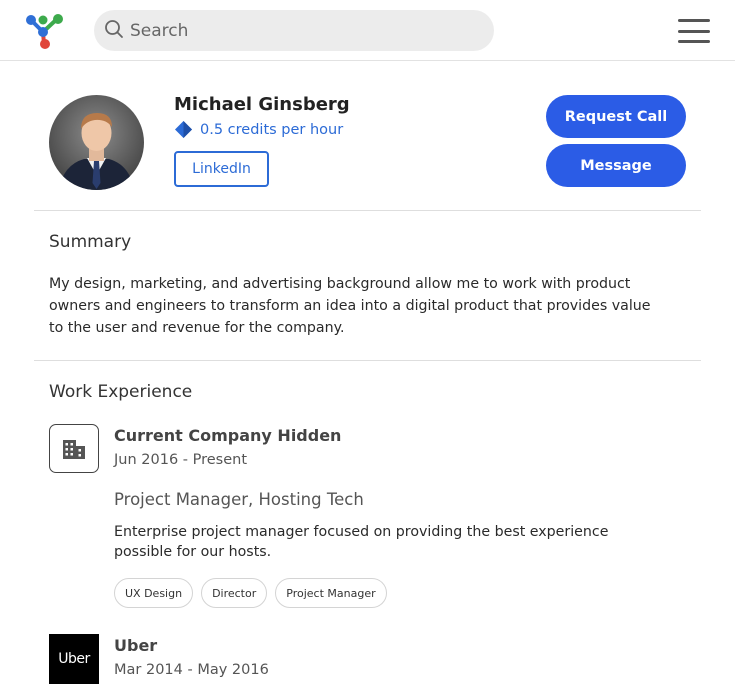 The width and height of the screenshot is (735, 690). What do you see at coordinates (74, 659) in the screenshot?
I see `uber-logo: Uber` at bounding box center [74, 659].